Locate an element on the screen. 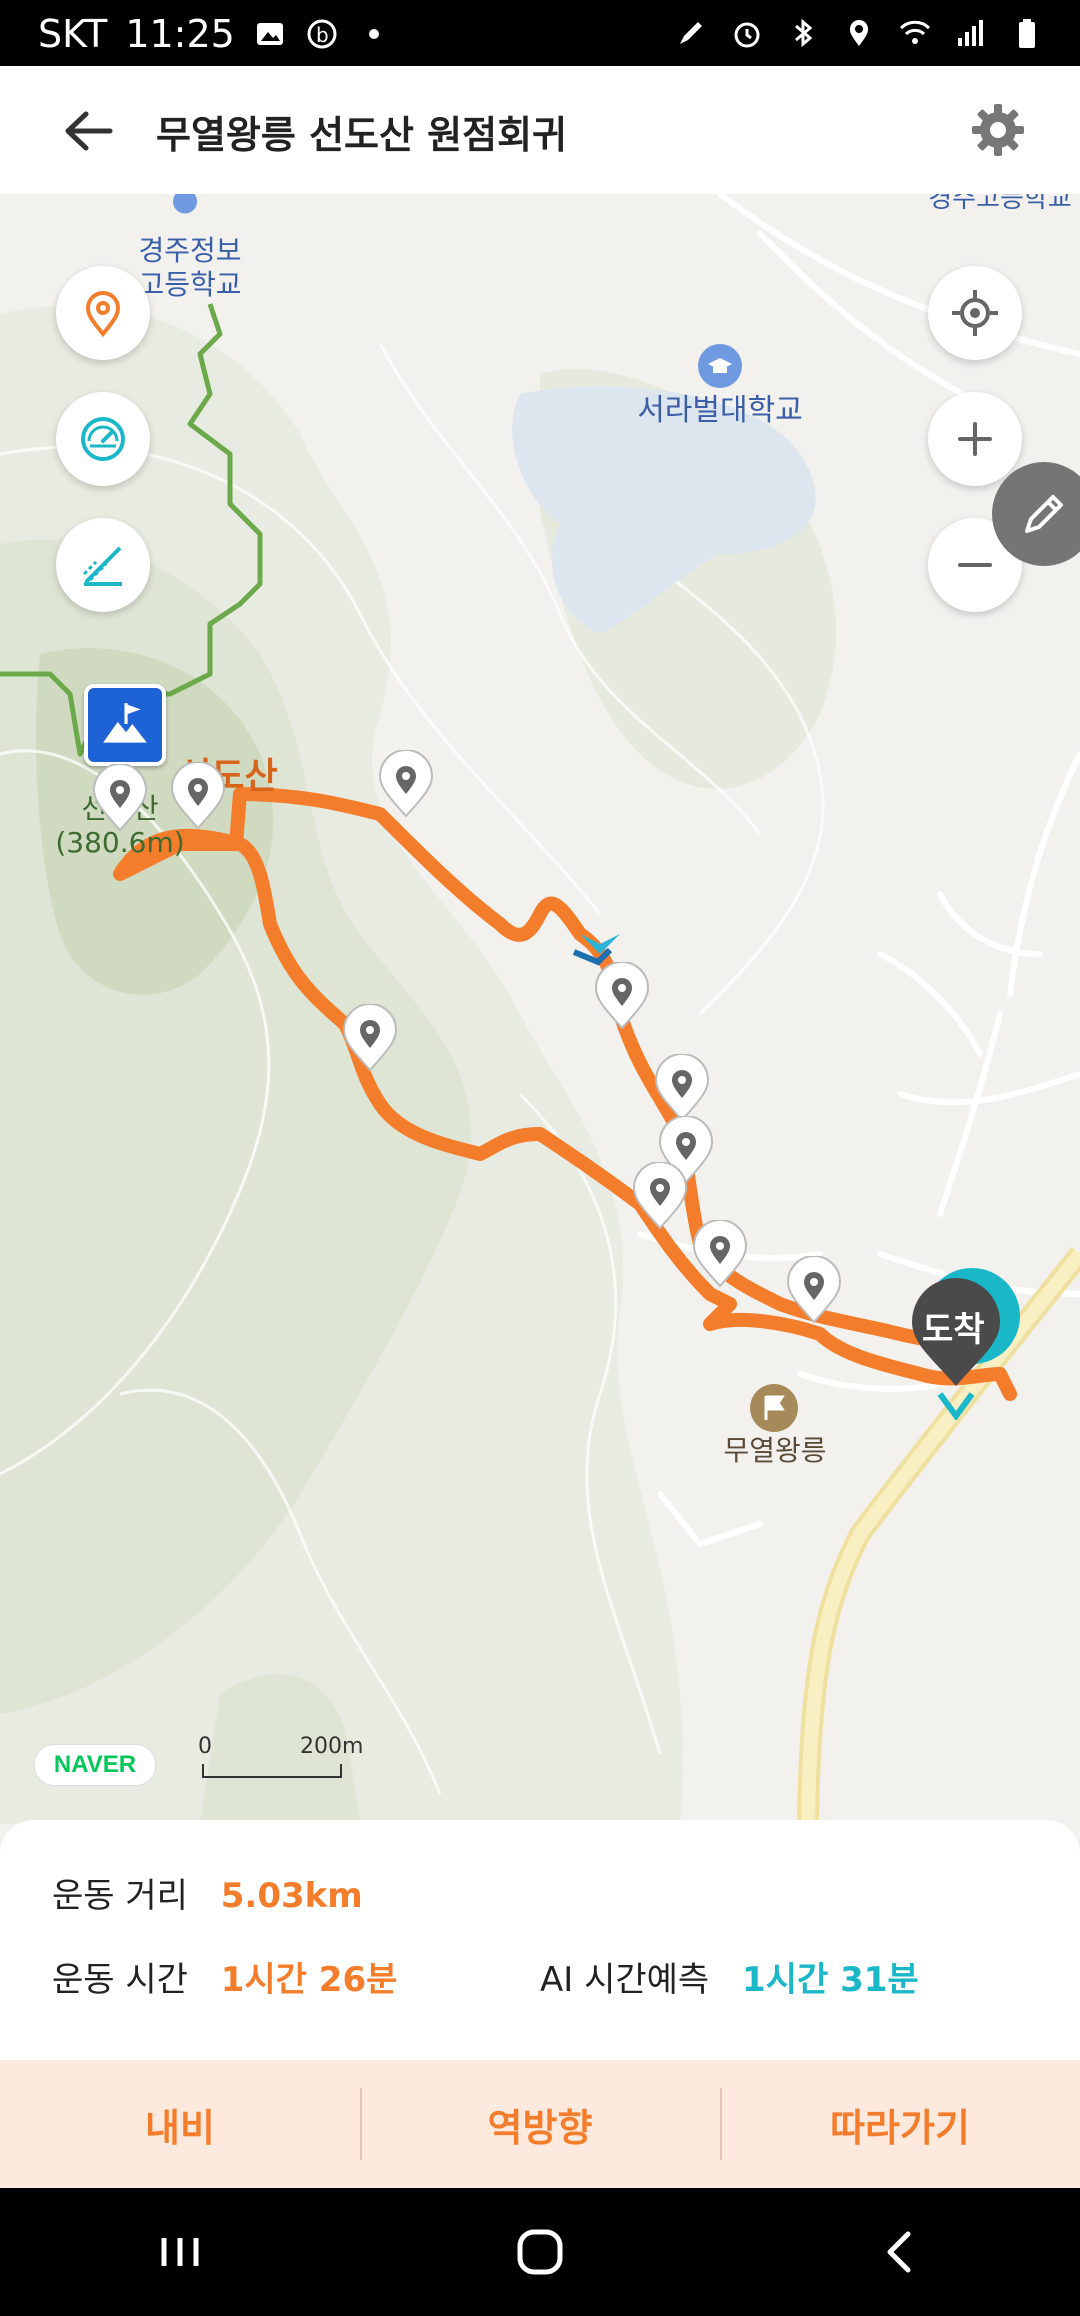 The height and width of the screenshot is (2316, 1080). plus-icon is located at coordinates (975, 439).